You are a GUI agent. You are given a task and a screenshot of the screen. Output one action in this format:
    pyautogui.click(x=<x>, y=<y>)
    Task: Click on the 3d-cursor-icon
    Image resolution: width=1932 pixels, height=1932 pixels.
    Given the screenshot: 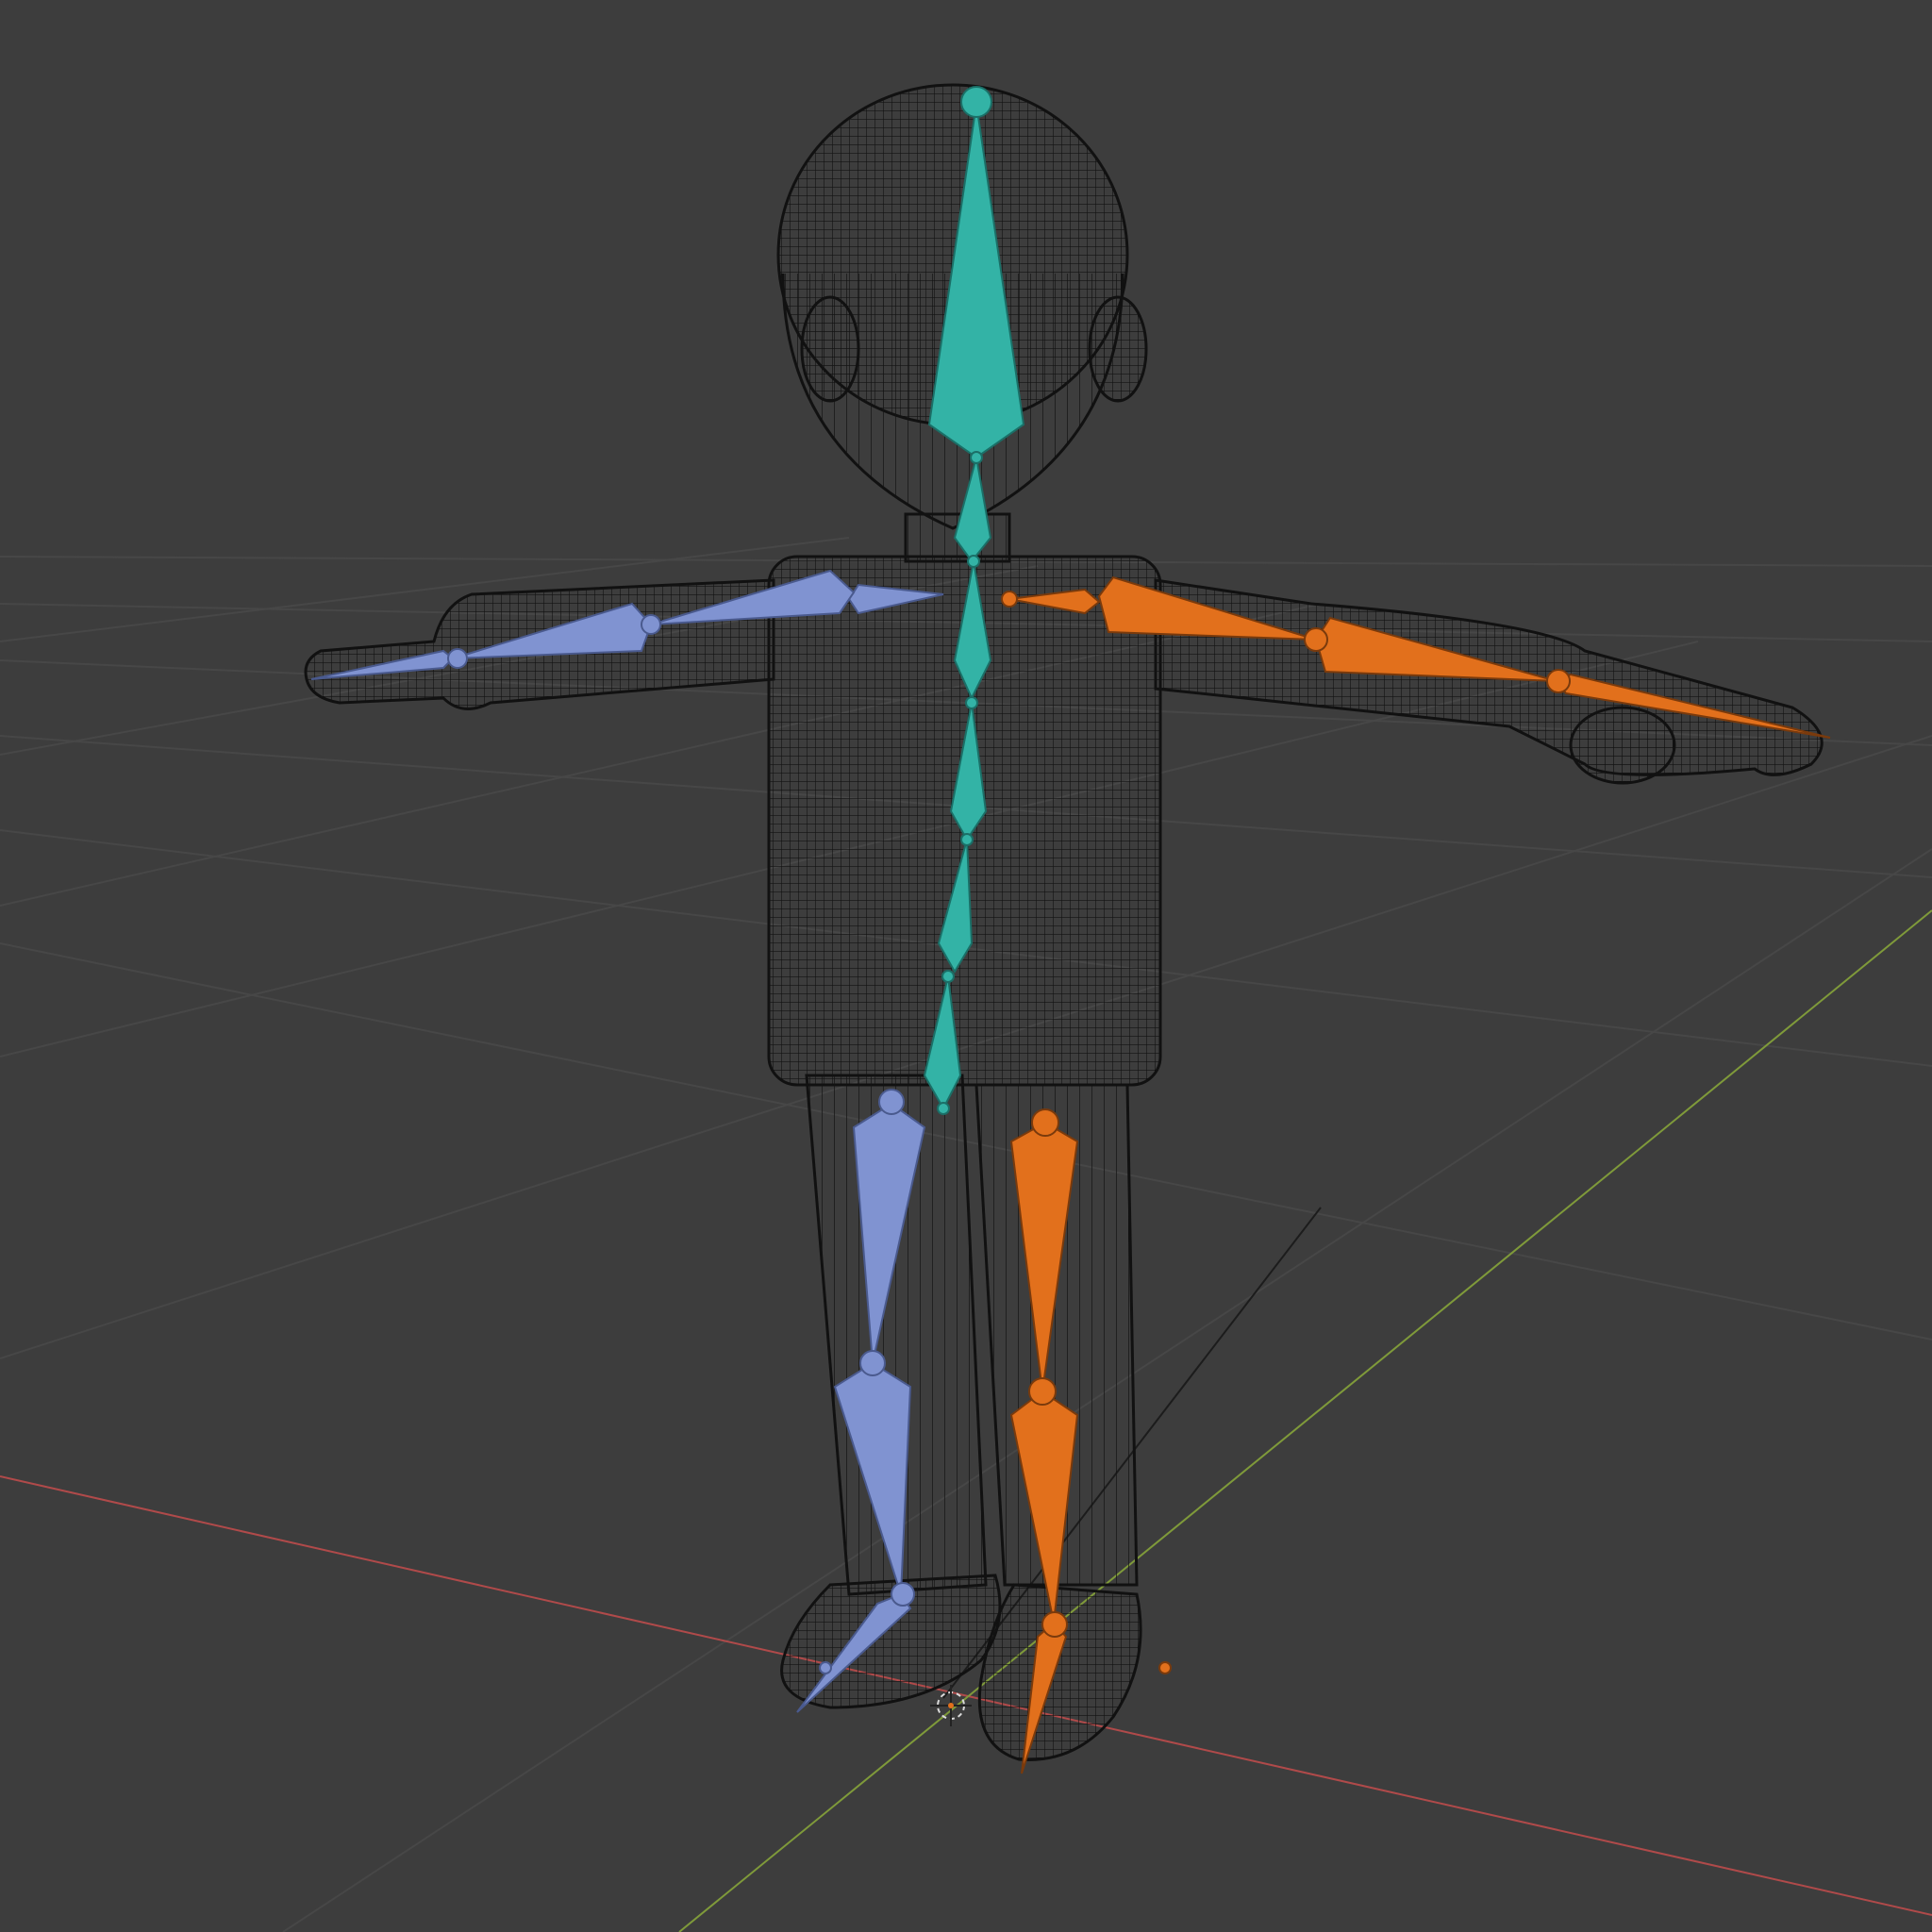 What is the action you would take?
    pyautogui.click(x=951, y=1706)
    